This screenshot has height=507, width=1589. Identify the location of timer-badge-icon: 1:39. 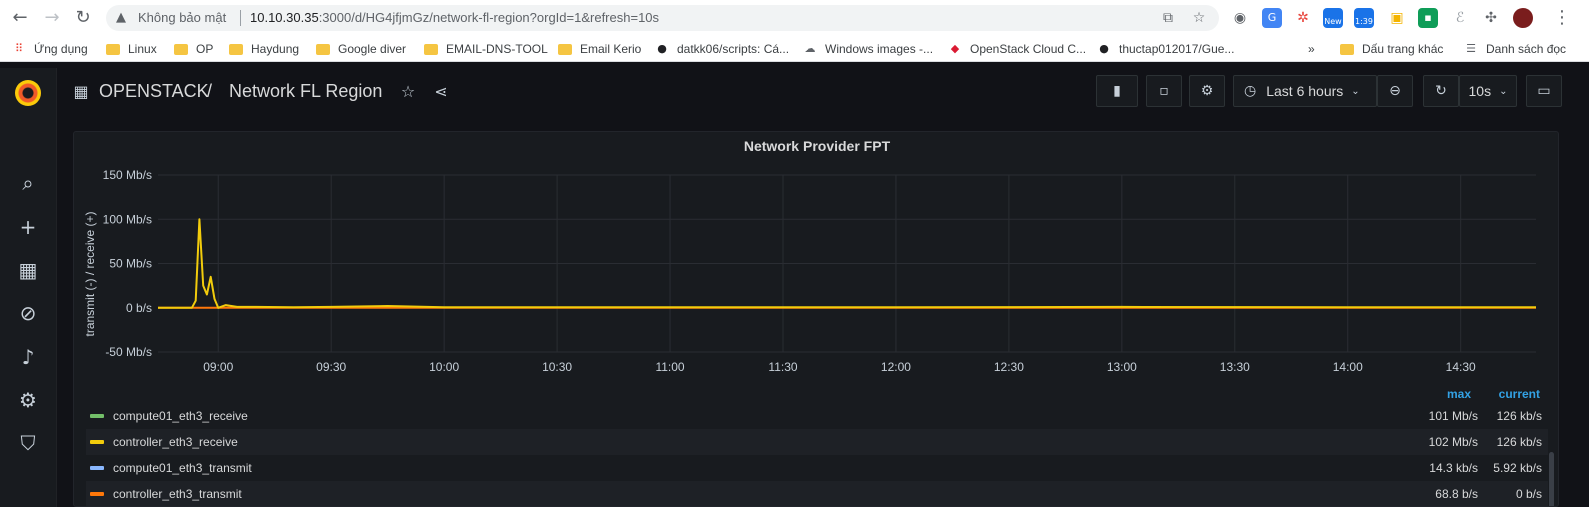
(1364, 18).